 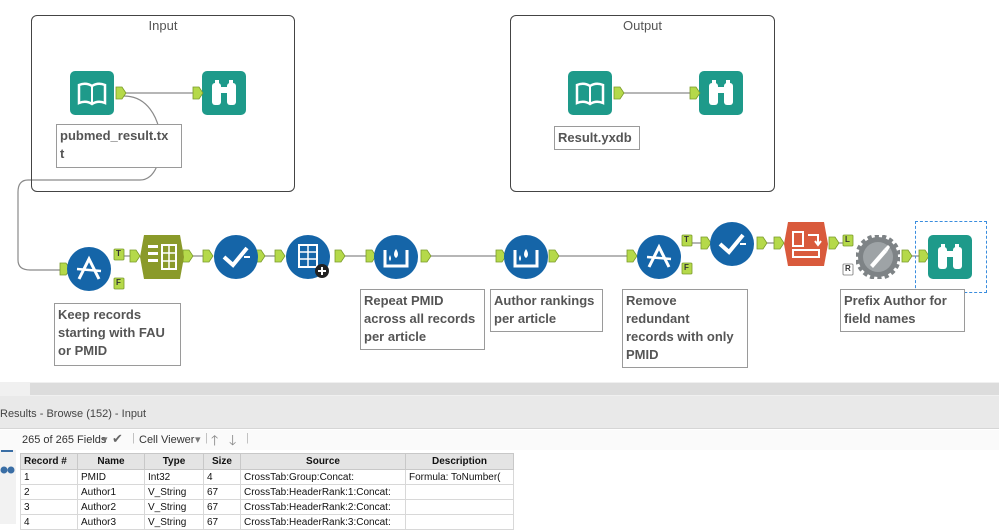 I want to click on binoculars-icon, so click(x=950, y=257).